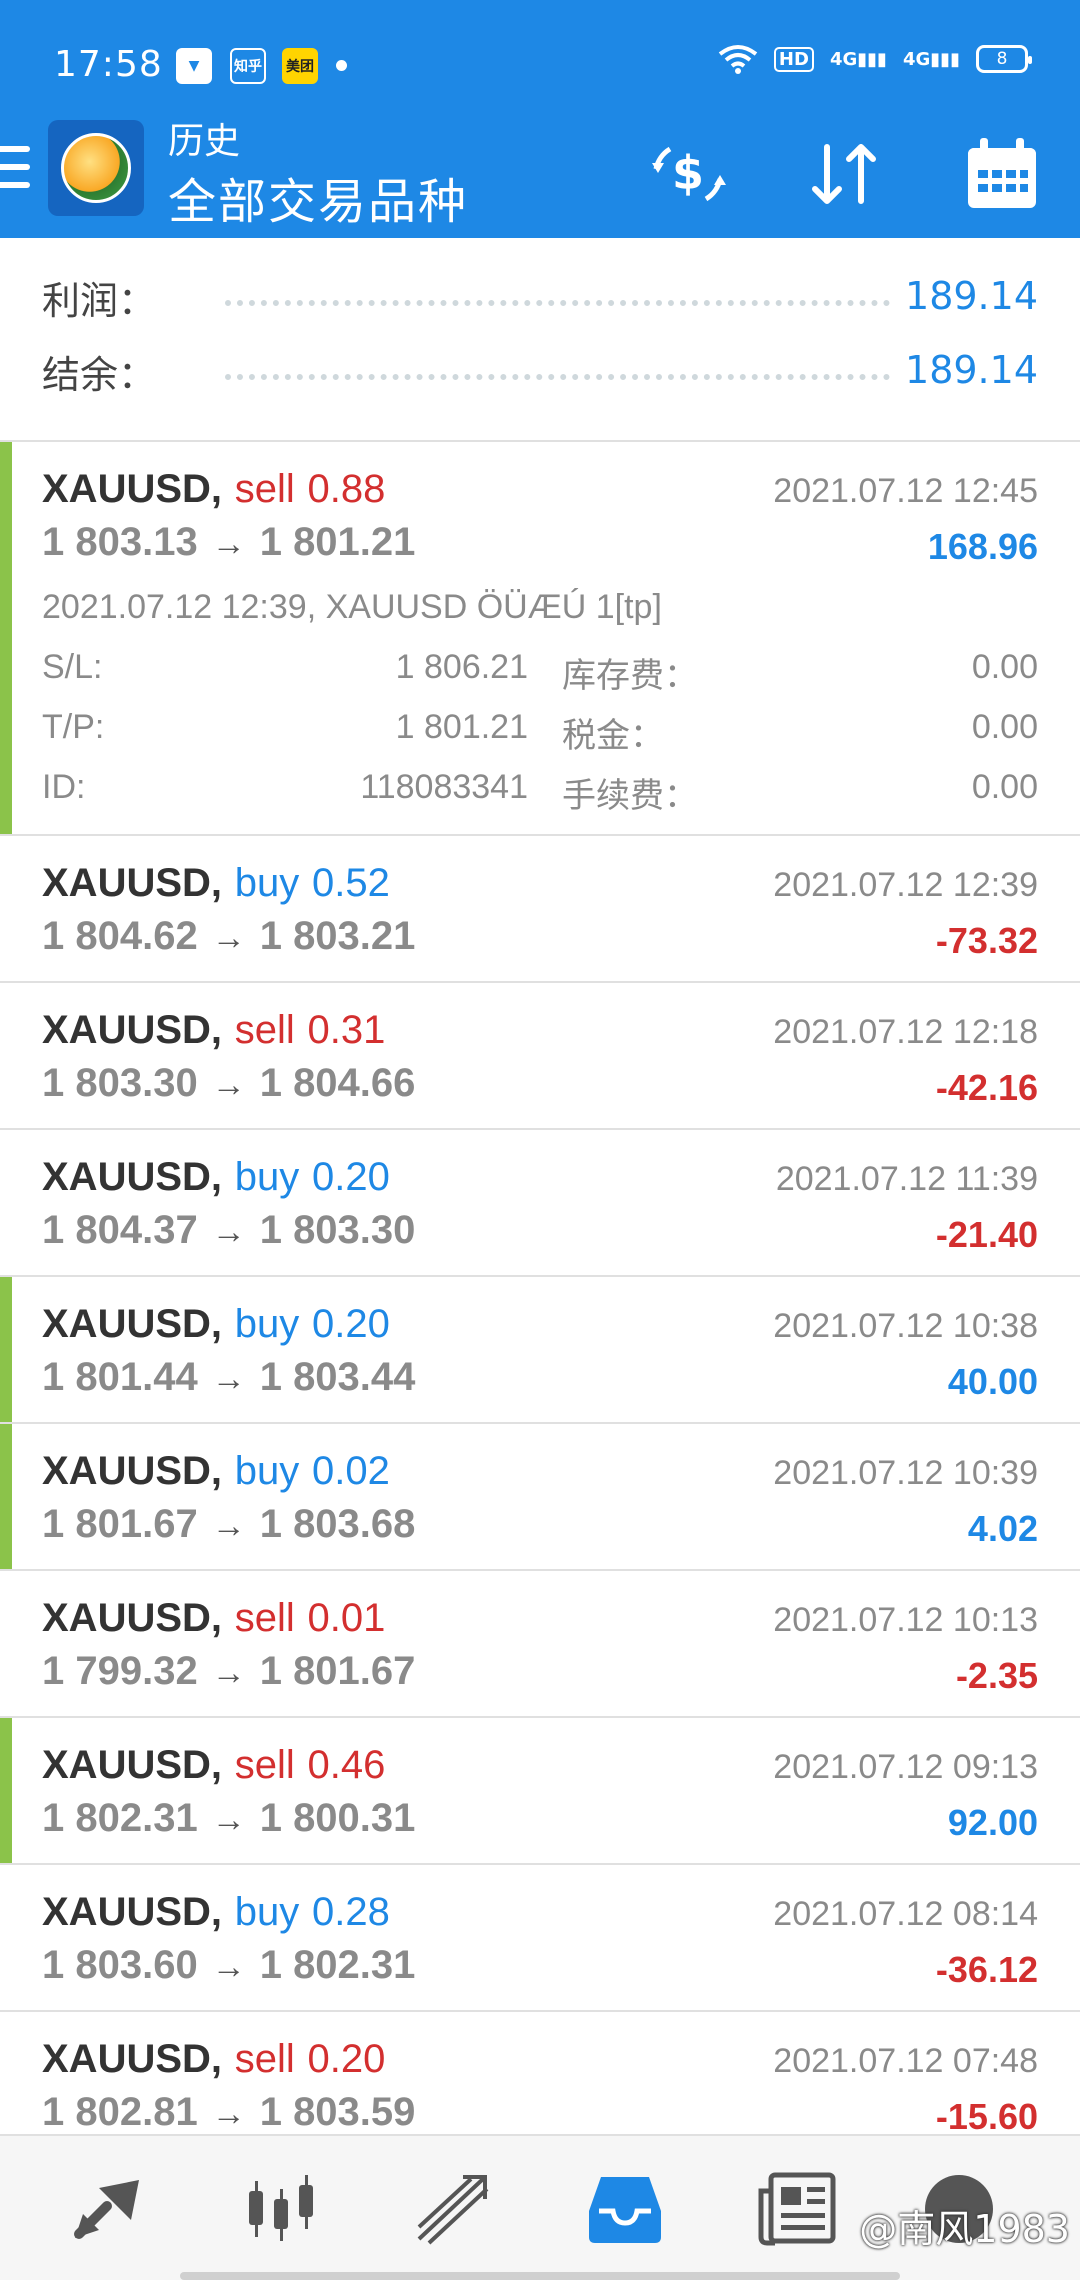 Image resolution: width=1080 pixels, height=2280 pixels. I want to click on close-price: 1 801.67, so click(337, 1671).